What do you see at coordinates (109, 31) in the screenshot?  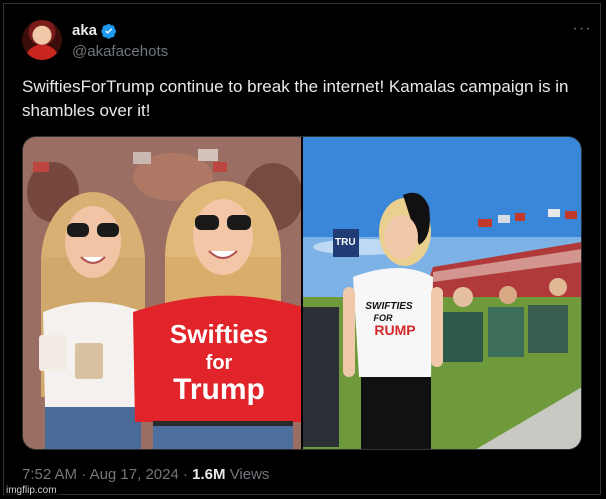 I see `verified-badge-icon` at bounding box center [109, 31].